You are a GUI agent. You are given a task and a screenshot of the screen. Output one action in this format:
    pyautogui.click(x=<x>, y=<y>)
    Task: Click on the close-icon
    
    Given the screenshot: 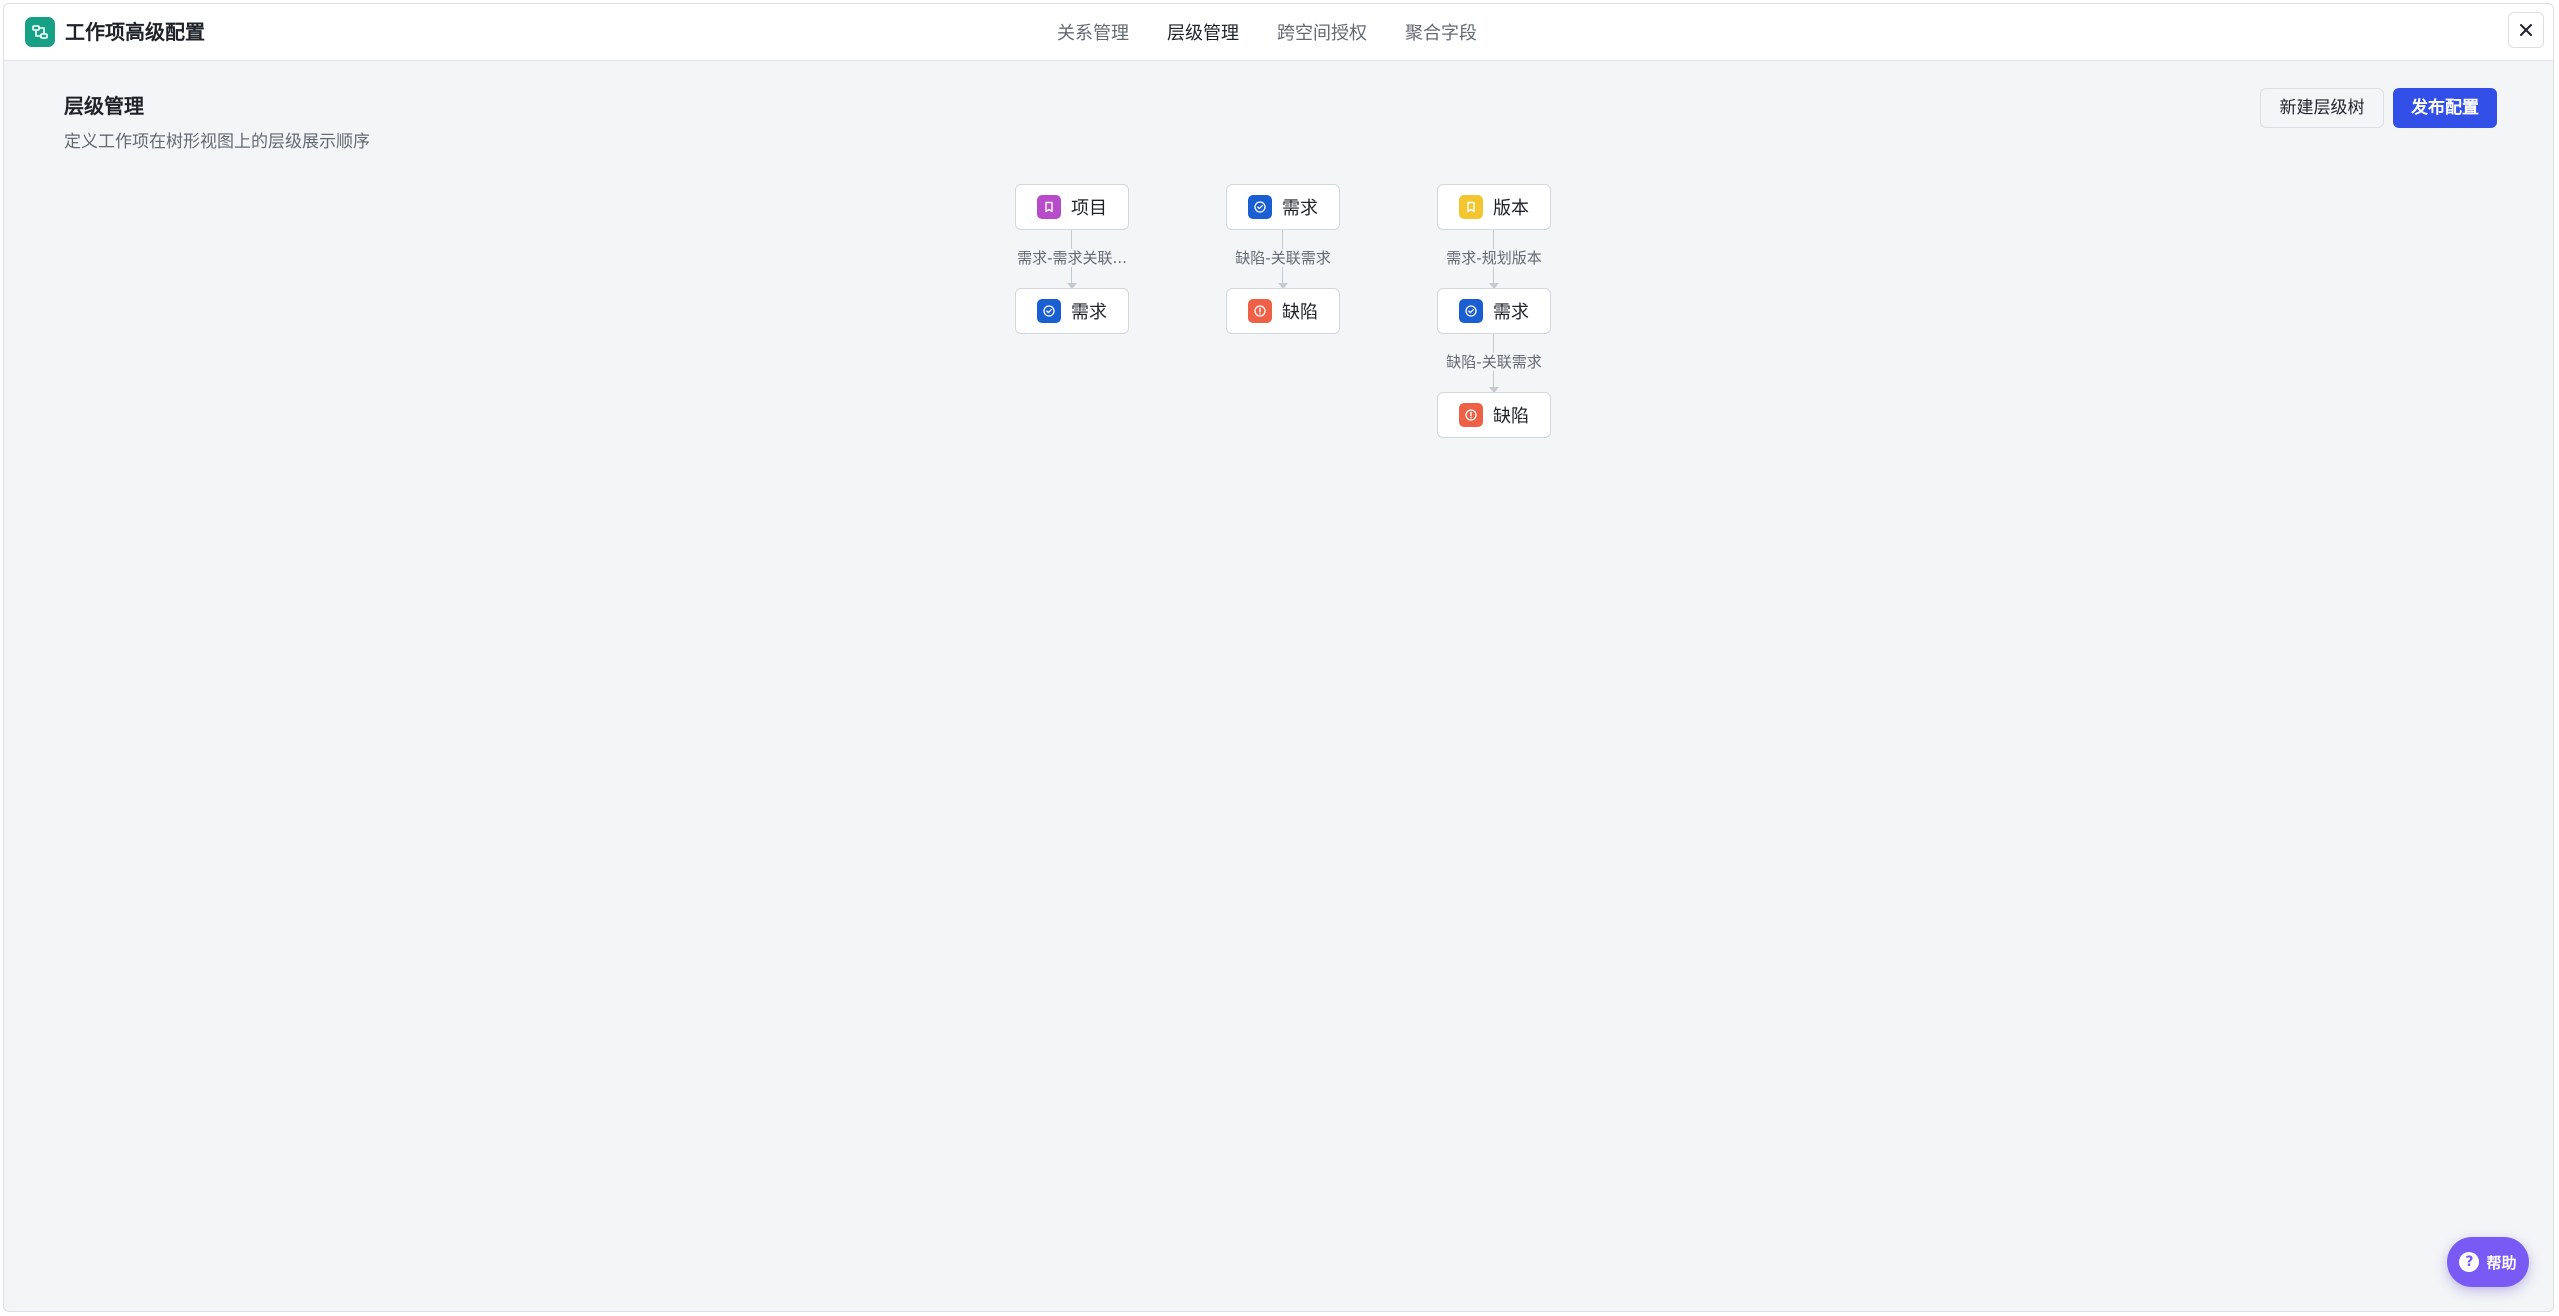 What is the action you would take?
    pyautogui.click(x=2526, y=30)
    